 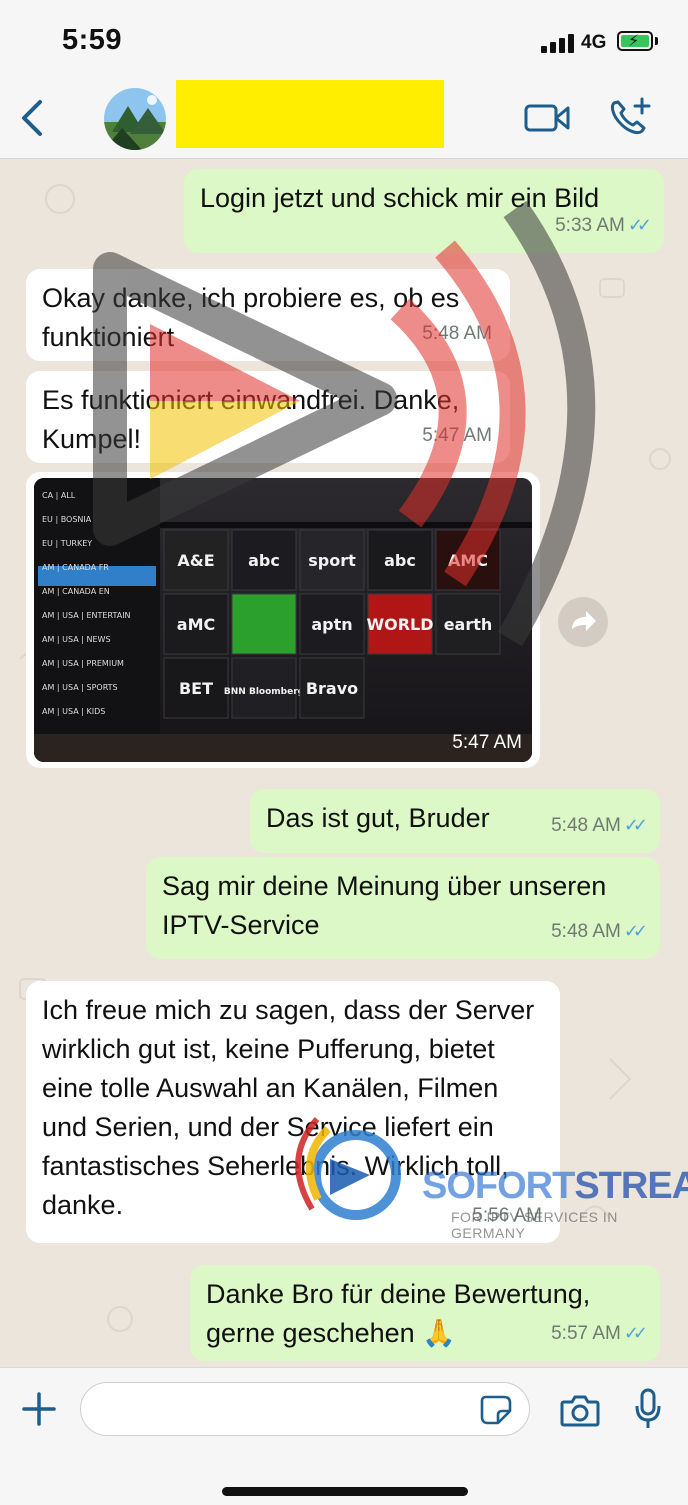 What do you see at coordinates (547, 118) in the screenshot?
I see `video-call-icon` at bounding box center [547, 118].